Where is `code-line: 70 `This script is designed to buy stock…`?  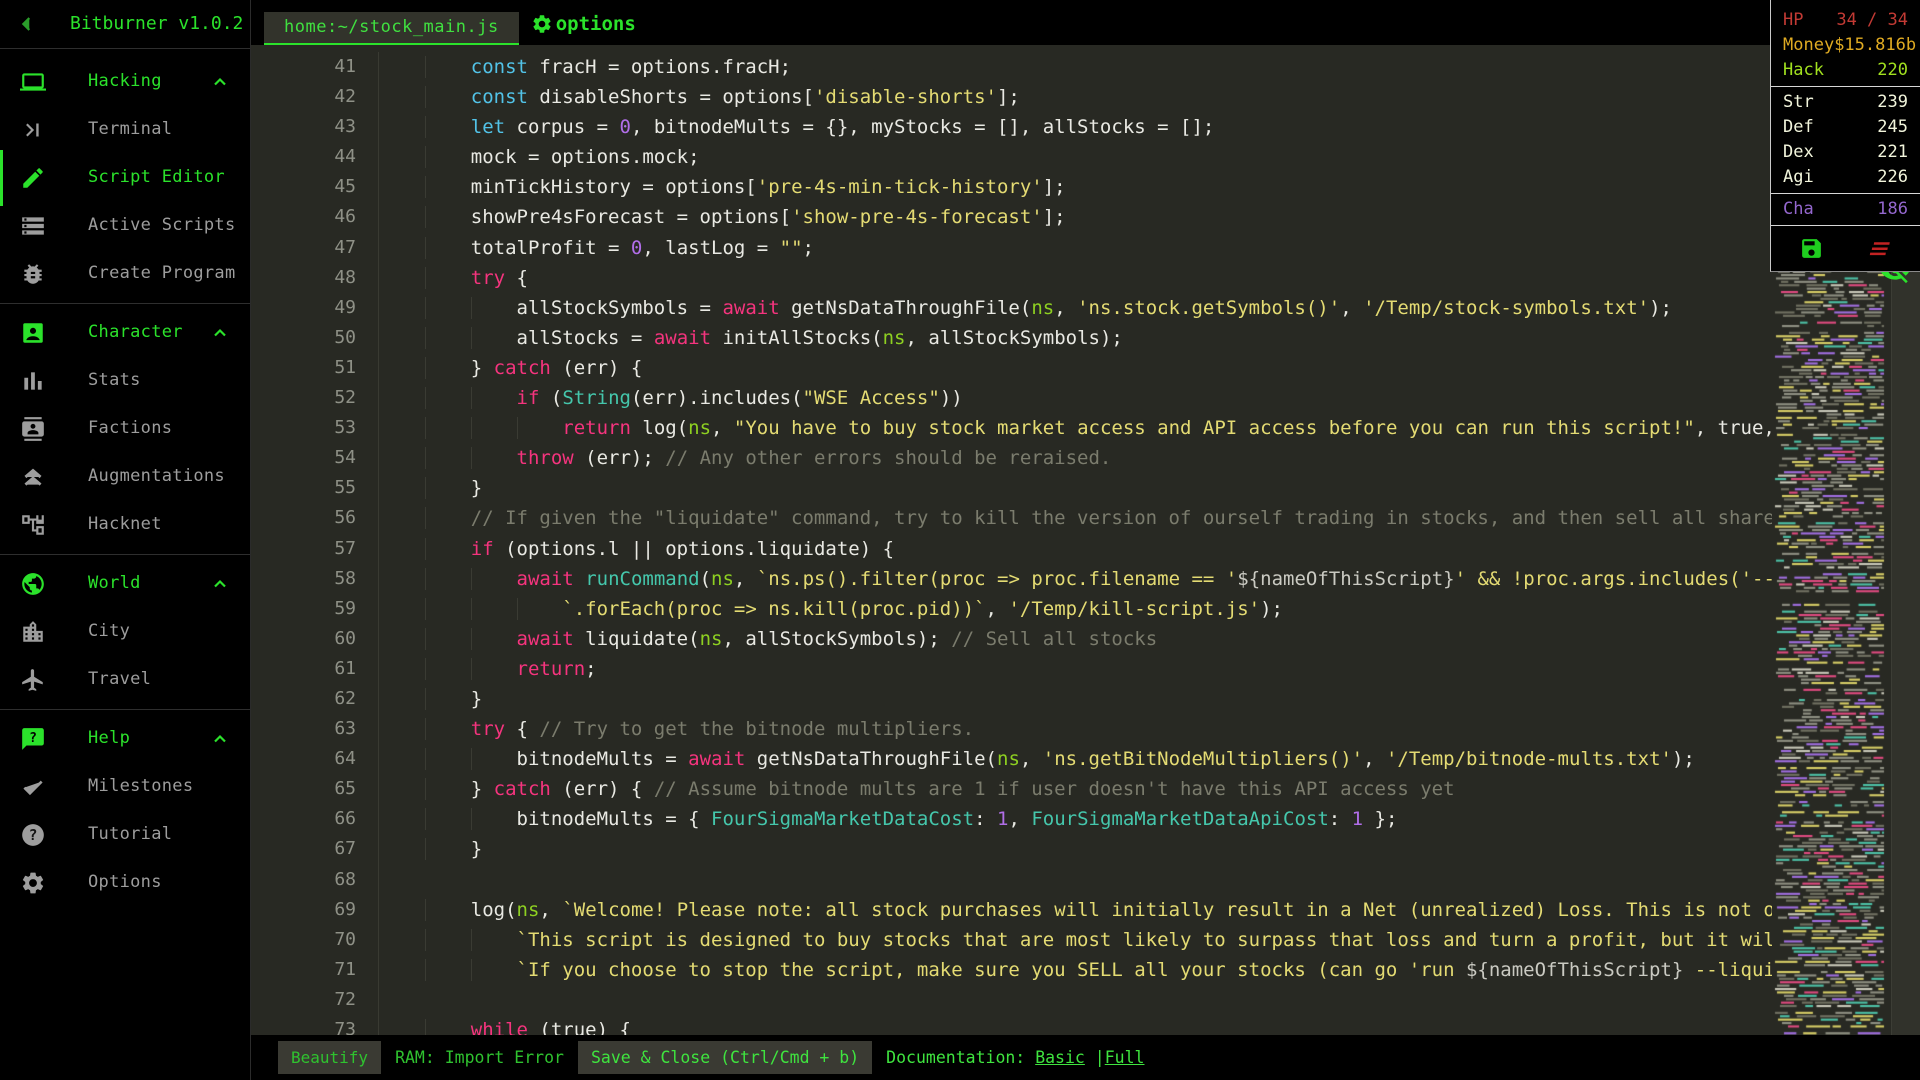
code-line: 70 `This script is designed to buy stock… is located at coordinates (1011, 939).